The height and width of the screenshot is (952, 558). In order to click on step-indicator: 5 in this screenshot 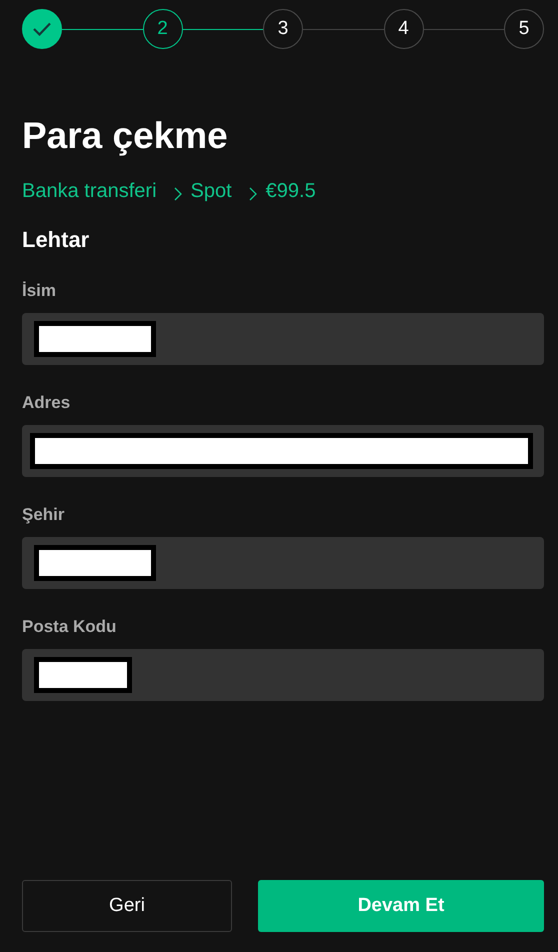, I will do `click(524, 29)`.